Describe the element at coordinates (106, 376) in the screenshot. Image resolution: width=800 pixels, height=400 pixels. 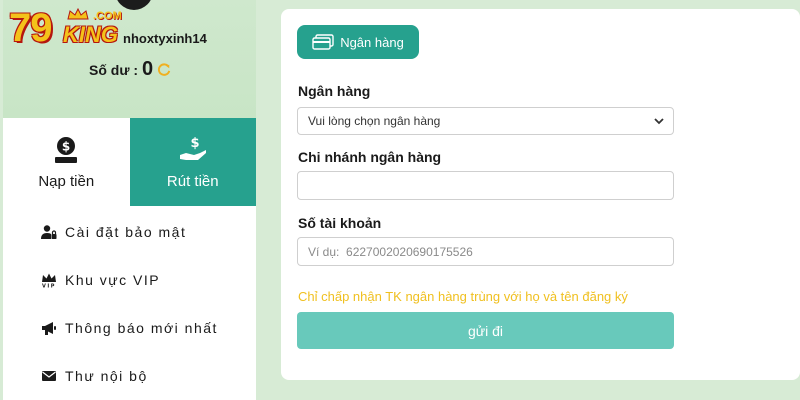
I see `menu-item-label: Thư nội bộ` at that location.